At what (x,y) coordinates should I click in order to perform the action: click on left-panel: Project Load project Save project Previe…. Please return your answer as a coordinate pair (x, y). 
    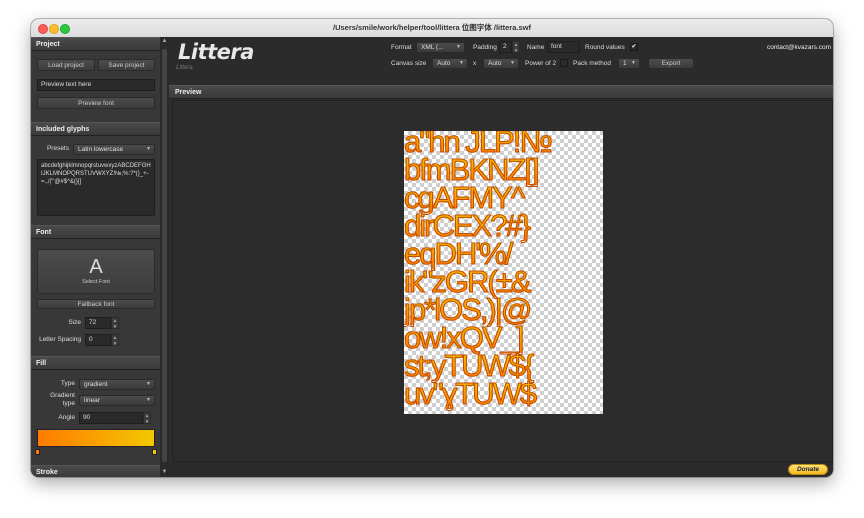
    Looking at the image, I should click on (95, 257).